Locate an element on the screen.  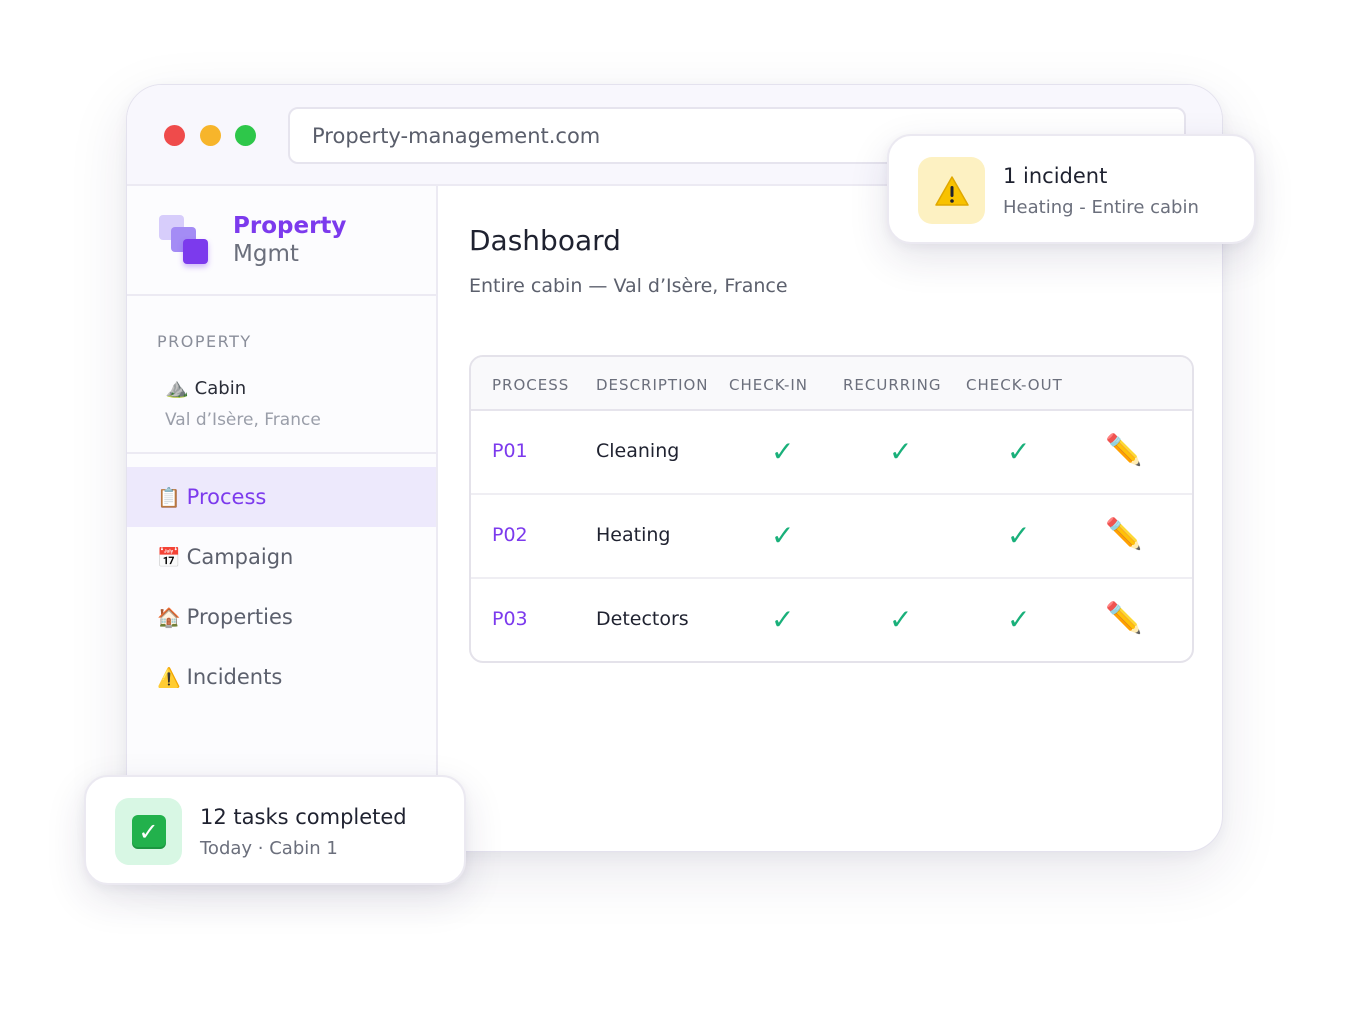
property-section-label: PROPERTY is located at coordinates (204, 341).